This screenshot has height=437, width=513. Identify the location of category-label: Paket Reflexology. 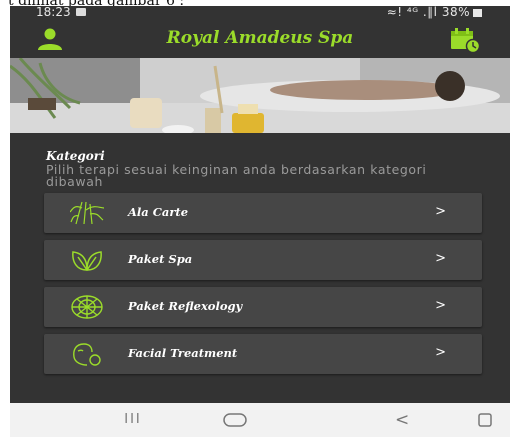
(185, 306).